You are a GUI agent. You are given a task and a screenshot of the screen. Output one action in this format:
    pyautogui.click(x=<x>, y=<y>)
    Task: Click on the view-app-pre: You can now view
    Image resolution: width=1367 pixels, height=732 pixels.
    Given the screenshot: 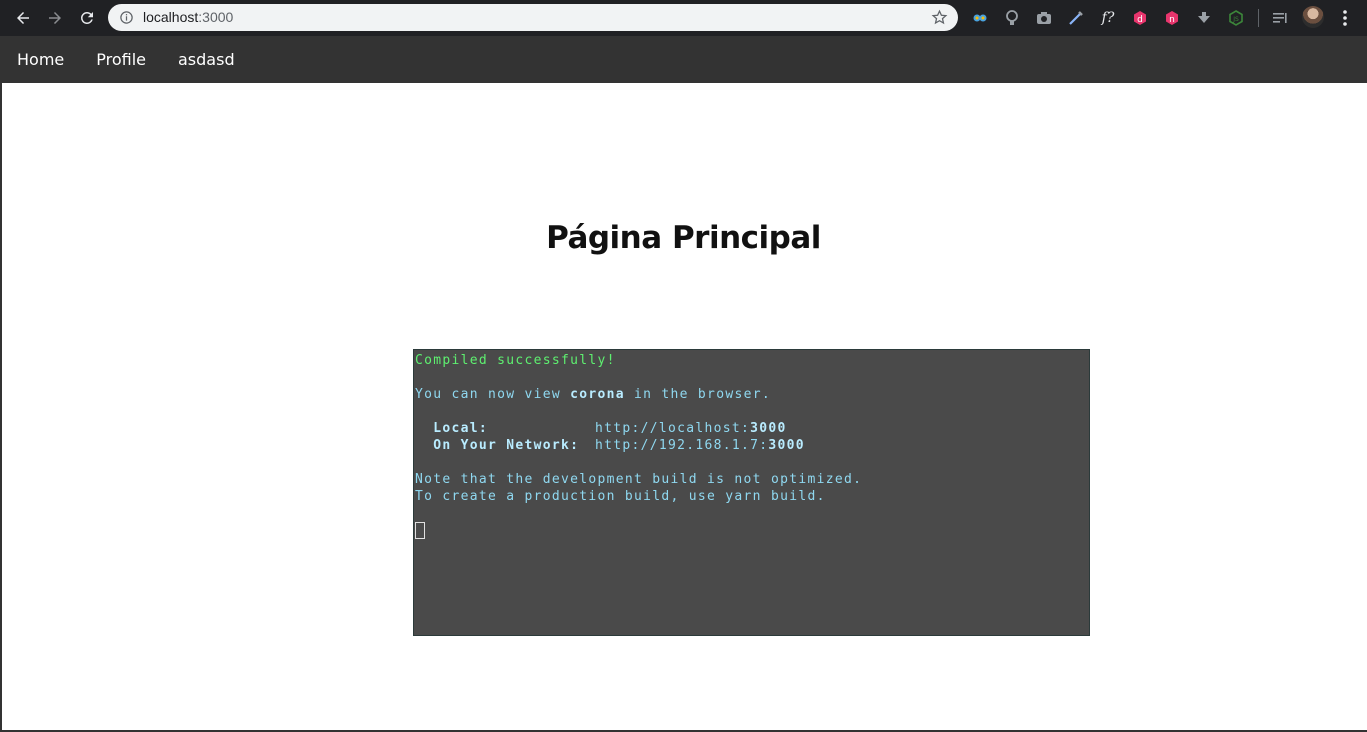 What is the action you would take?
    pyautogui.click(x=493, y=394)
    